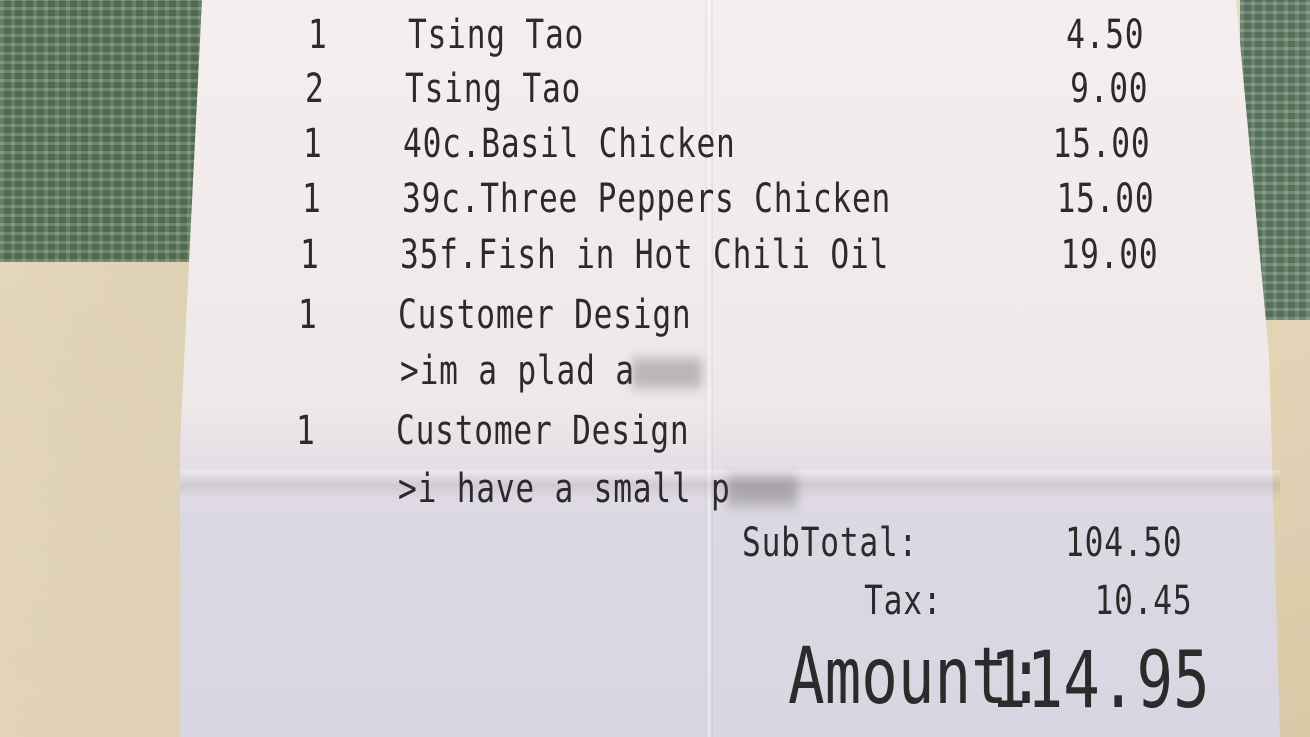  What do you see at coordinates (1143, 601) in the screenshot?
I see `tax-value: 10.45` at bounding box center [1143, 601].